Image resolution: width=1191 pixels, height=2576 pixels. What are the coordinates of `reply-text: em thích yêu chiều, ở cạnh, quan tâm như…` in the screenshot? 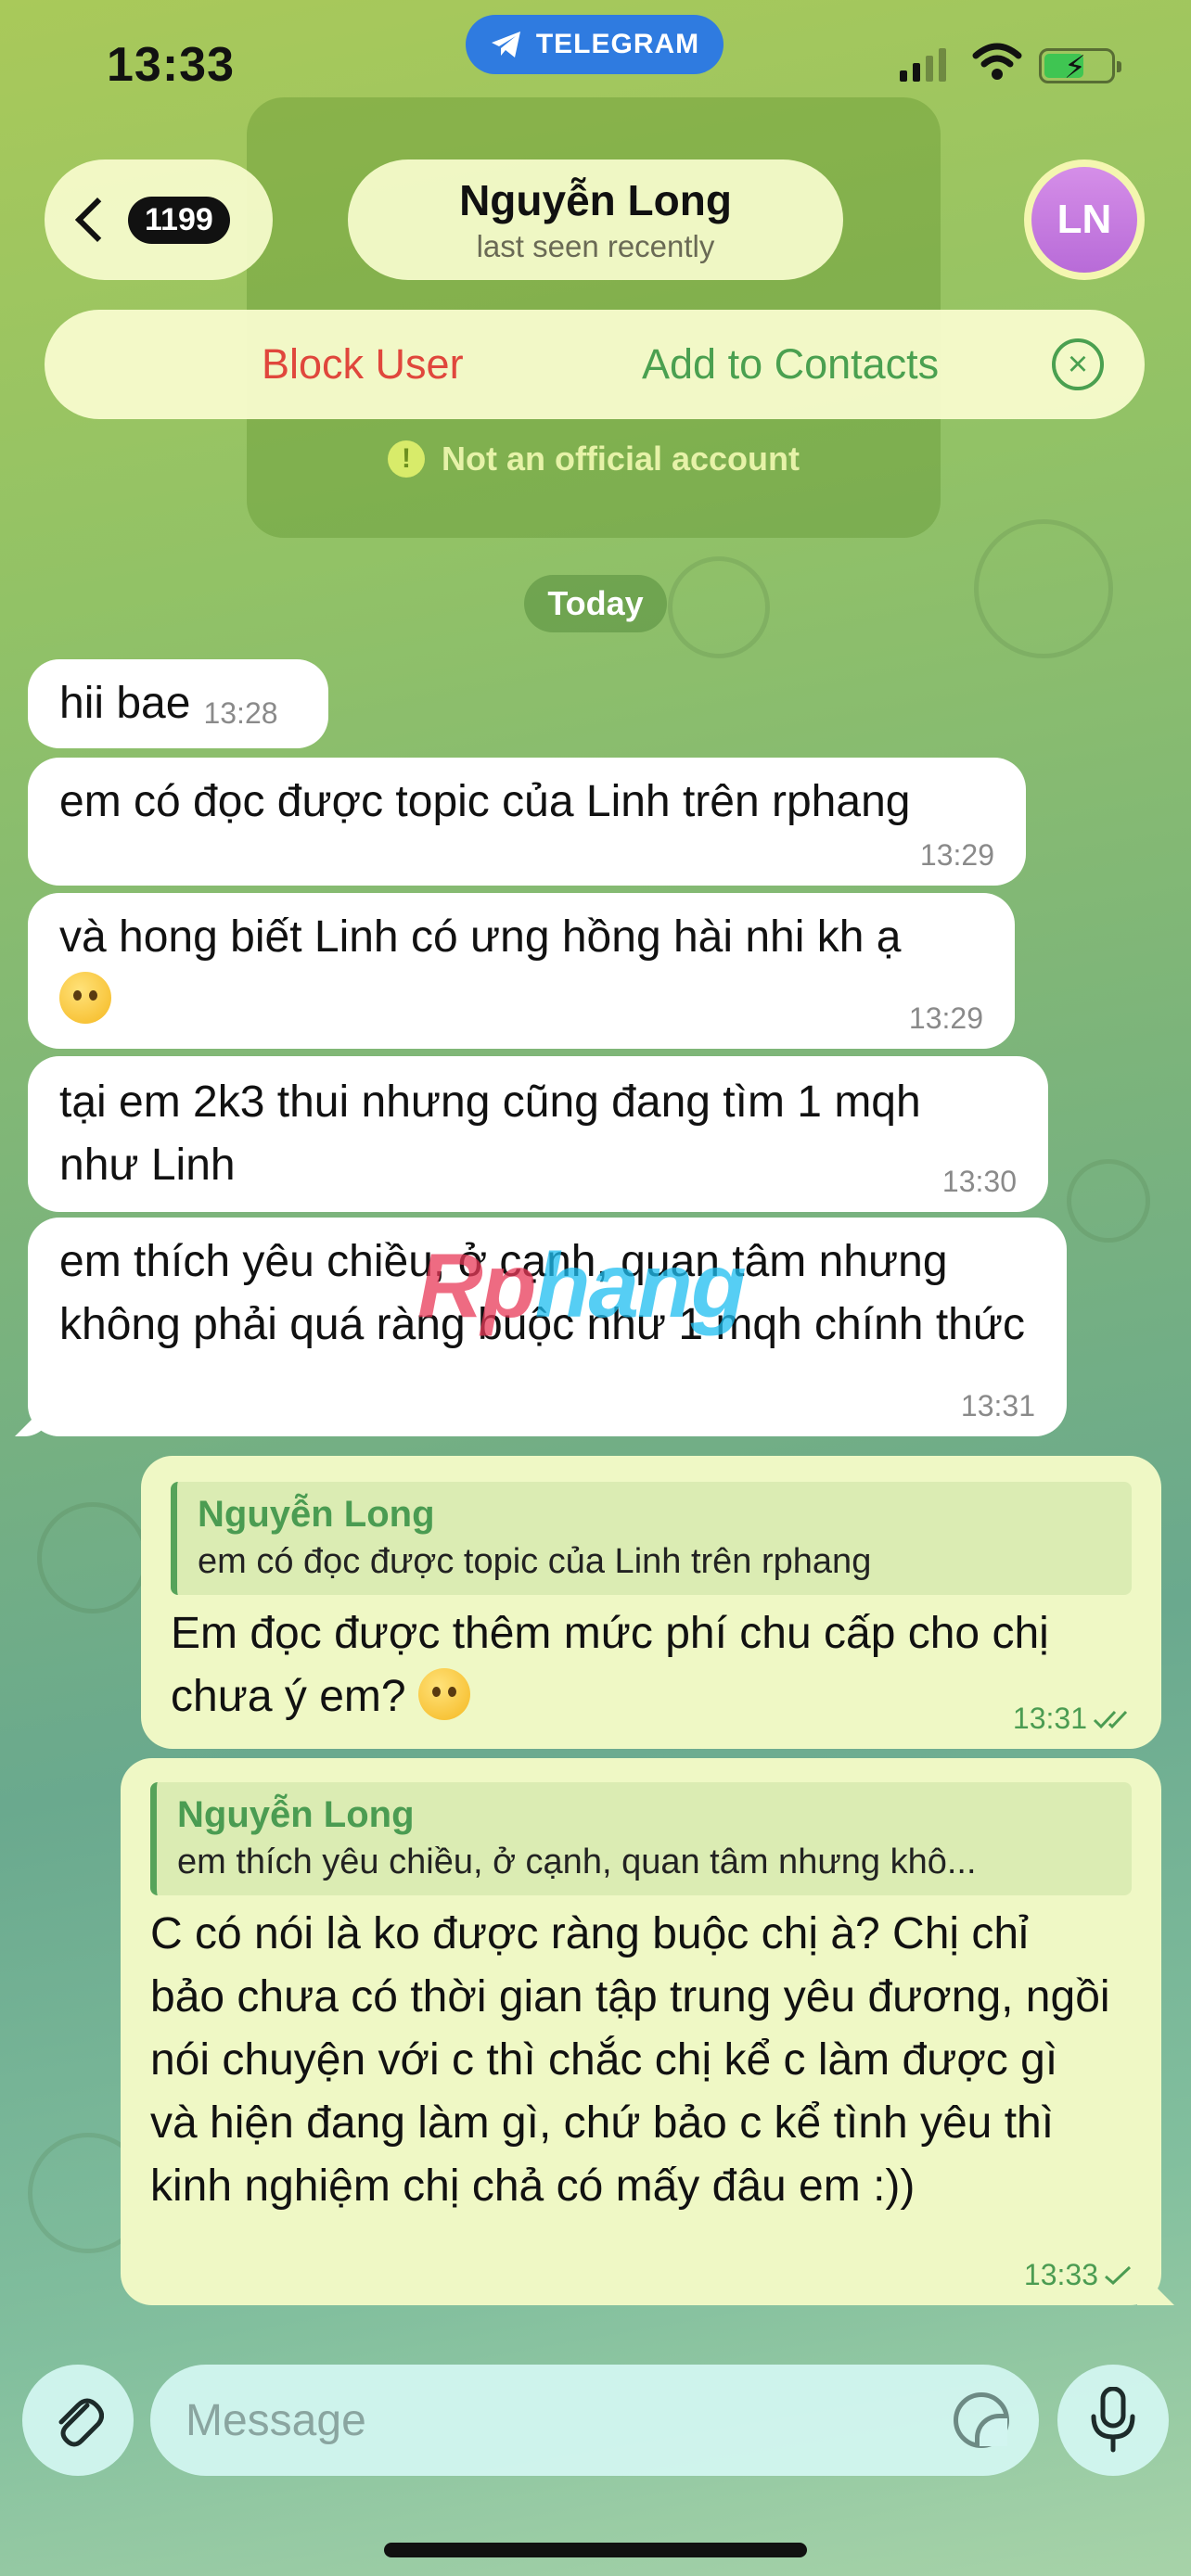 It's located at (577, 1862).